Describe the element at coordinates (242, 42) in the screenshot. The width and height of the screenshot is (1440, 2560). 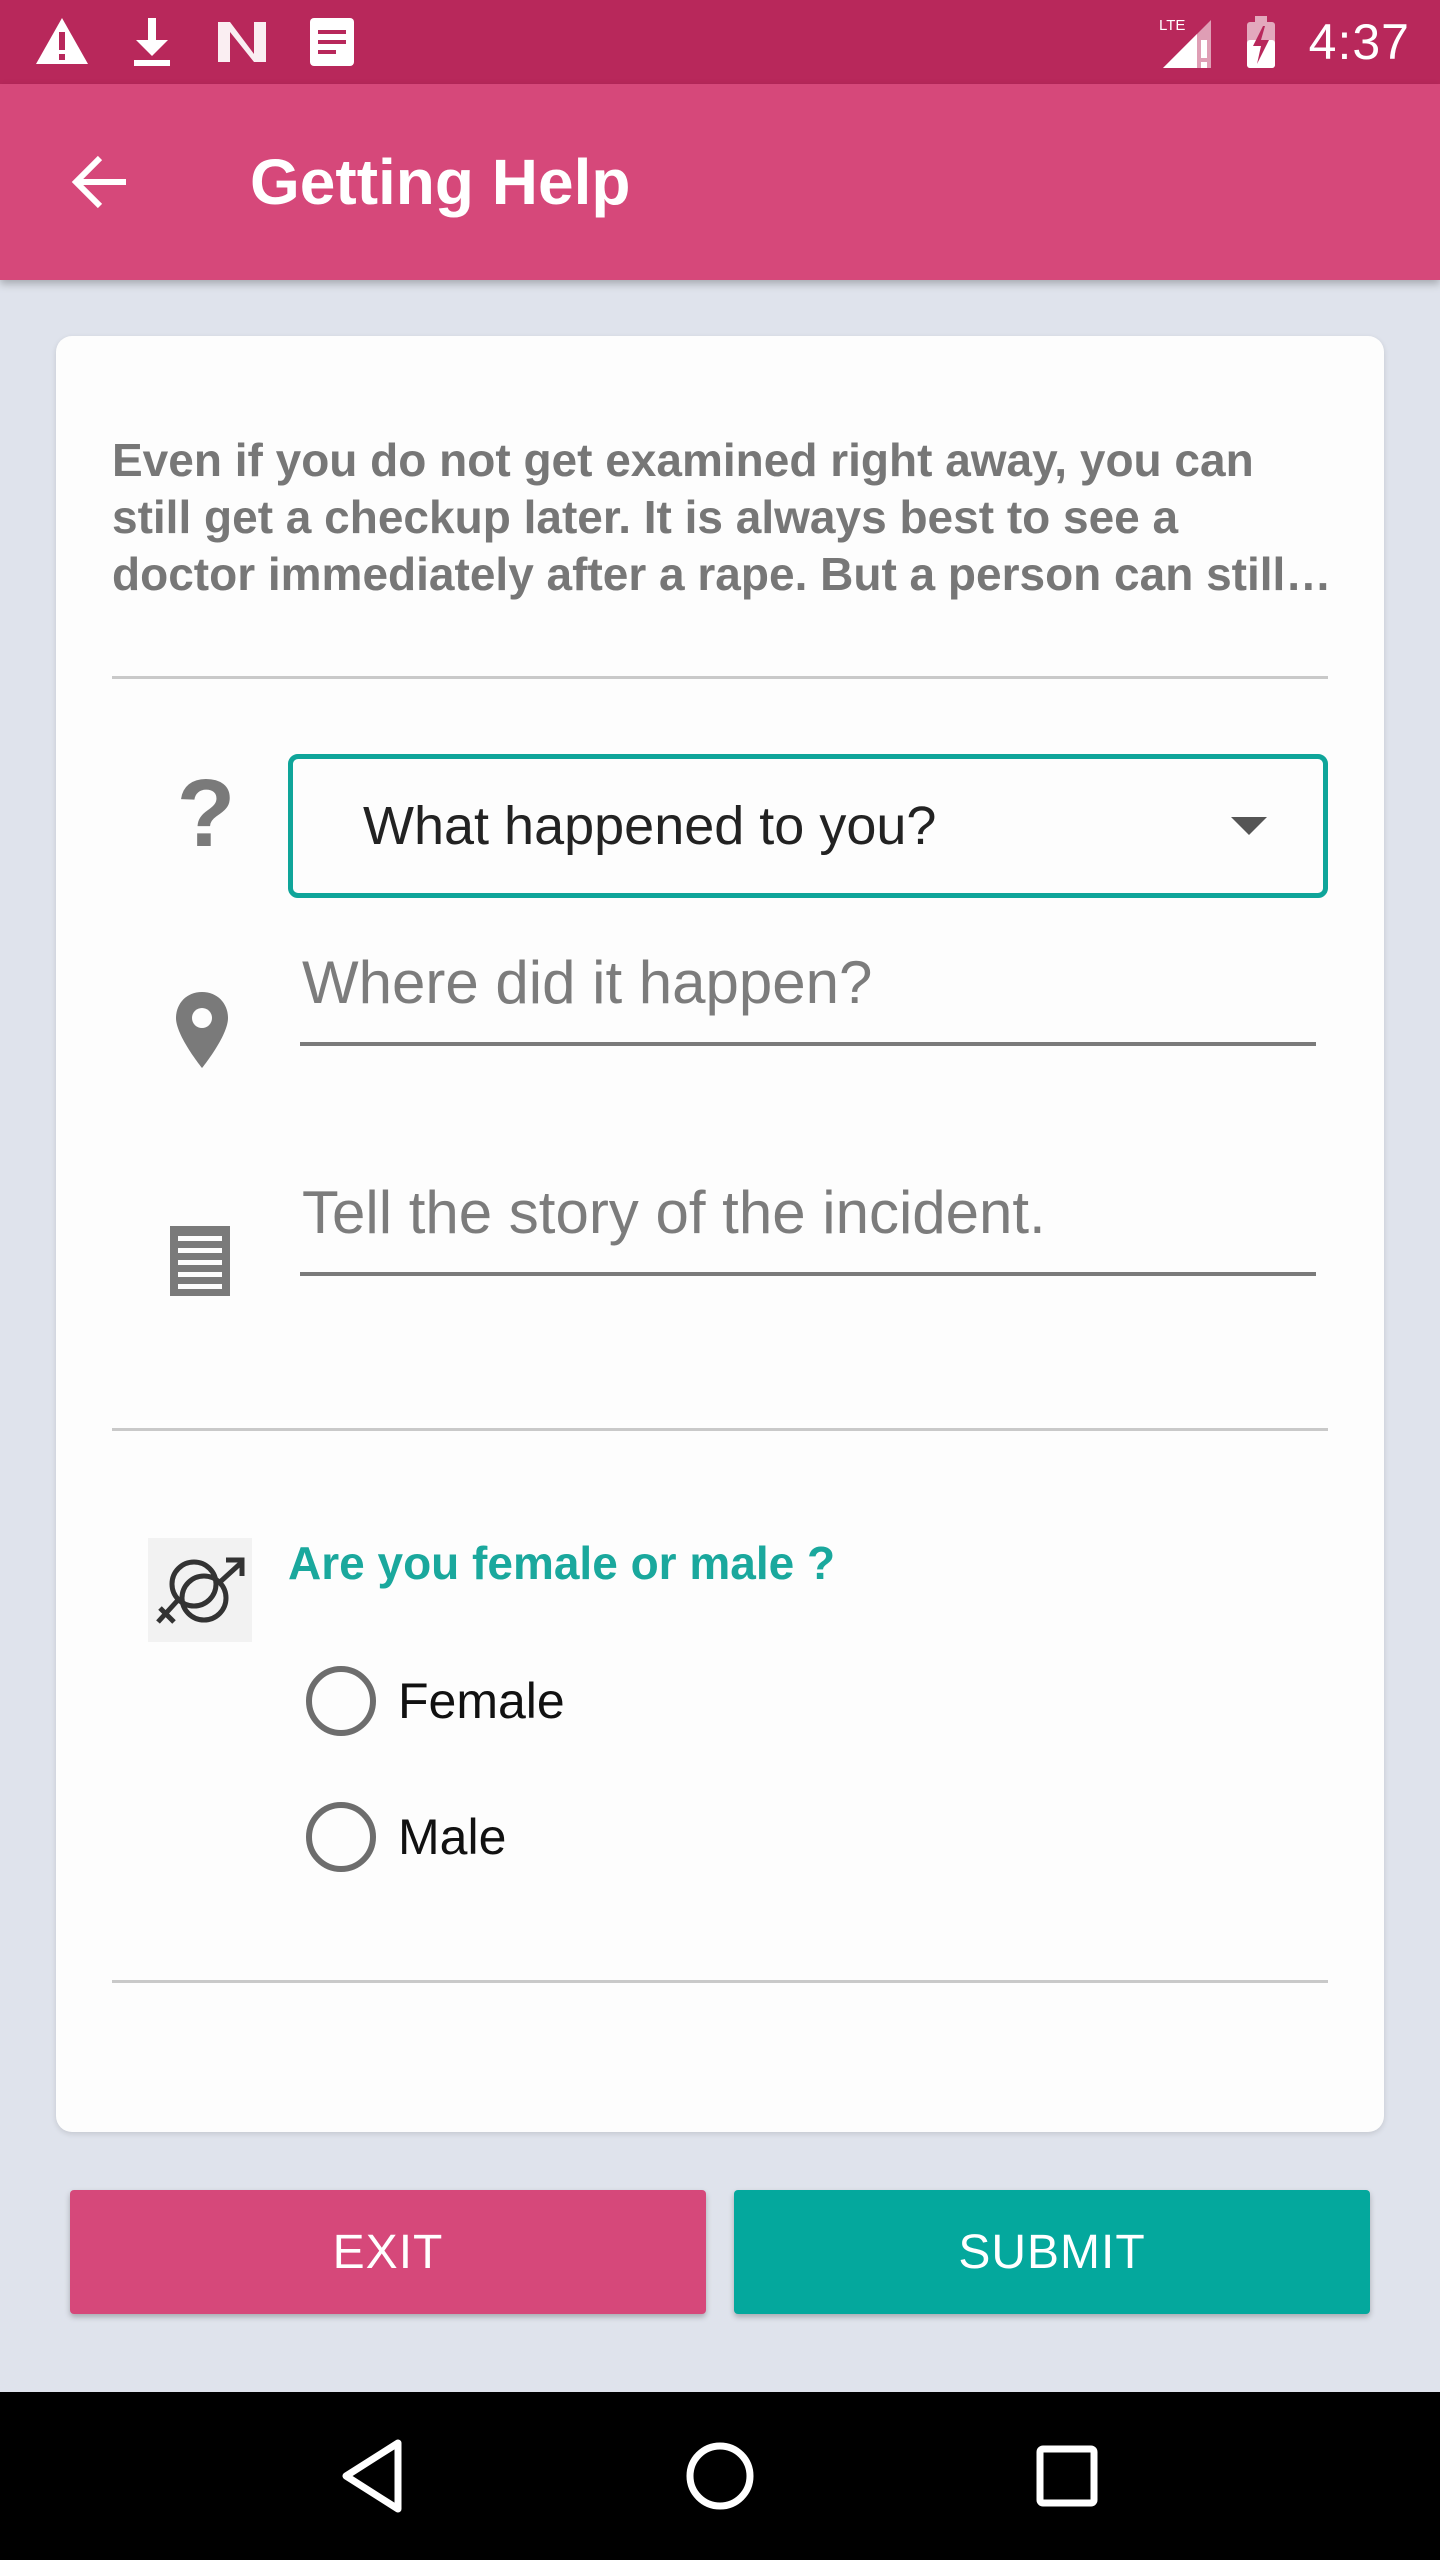
I see `n-logo-icon` at that location.